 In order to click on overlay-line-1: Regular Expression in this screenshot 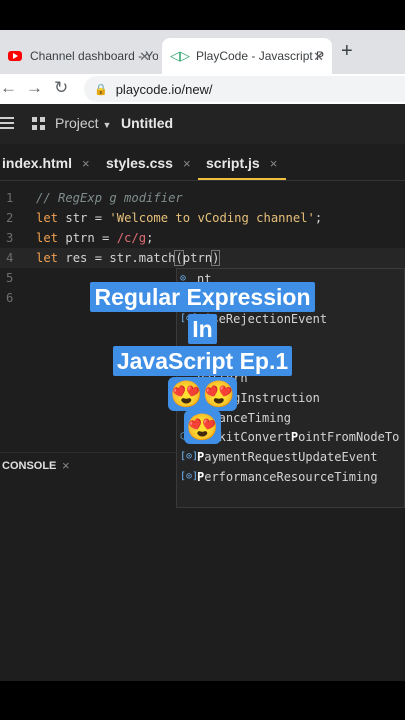, I will do `click(202, 297)`.